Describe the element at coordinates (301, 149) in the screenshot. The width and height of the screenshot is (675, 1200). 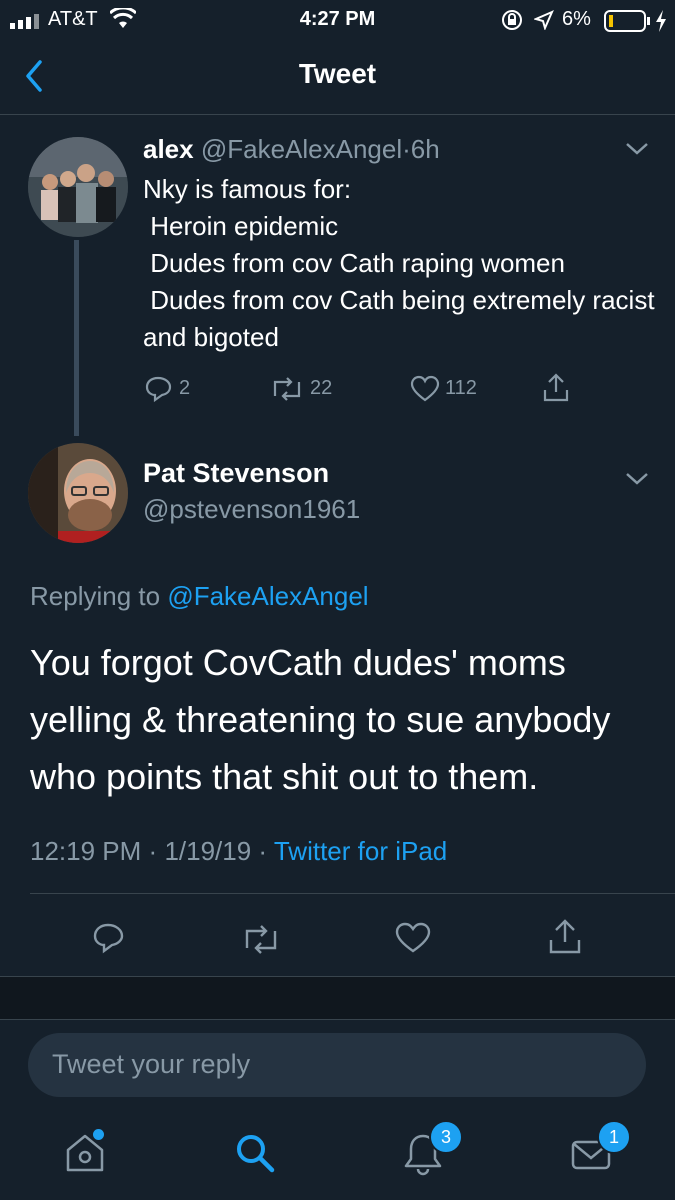
I see `author-handle: @FakeAlexAngel` at that location.